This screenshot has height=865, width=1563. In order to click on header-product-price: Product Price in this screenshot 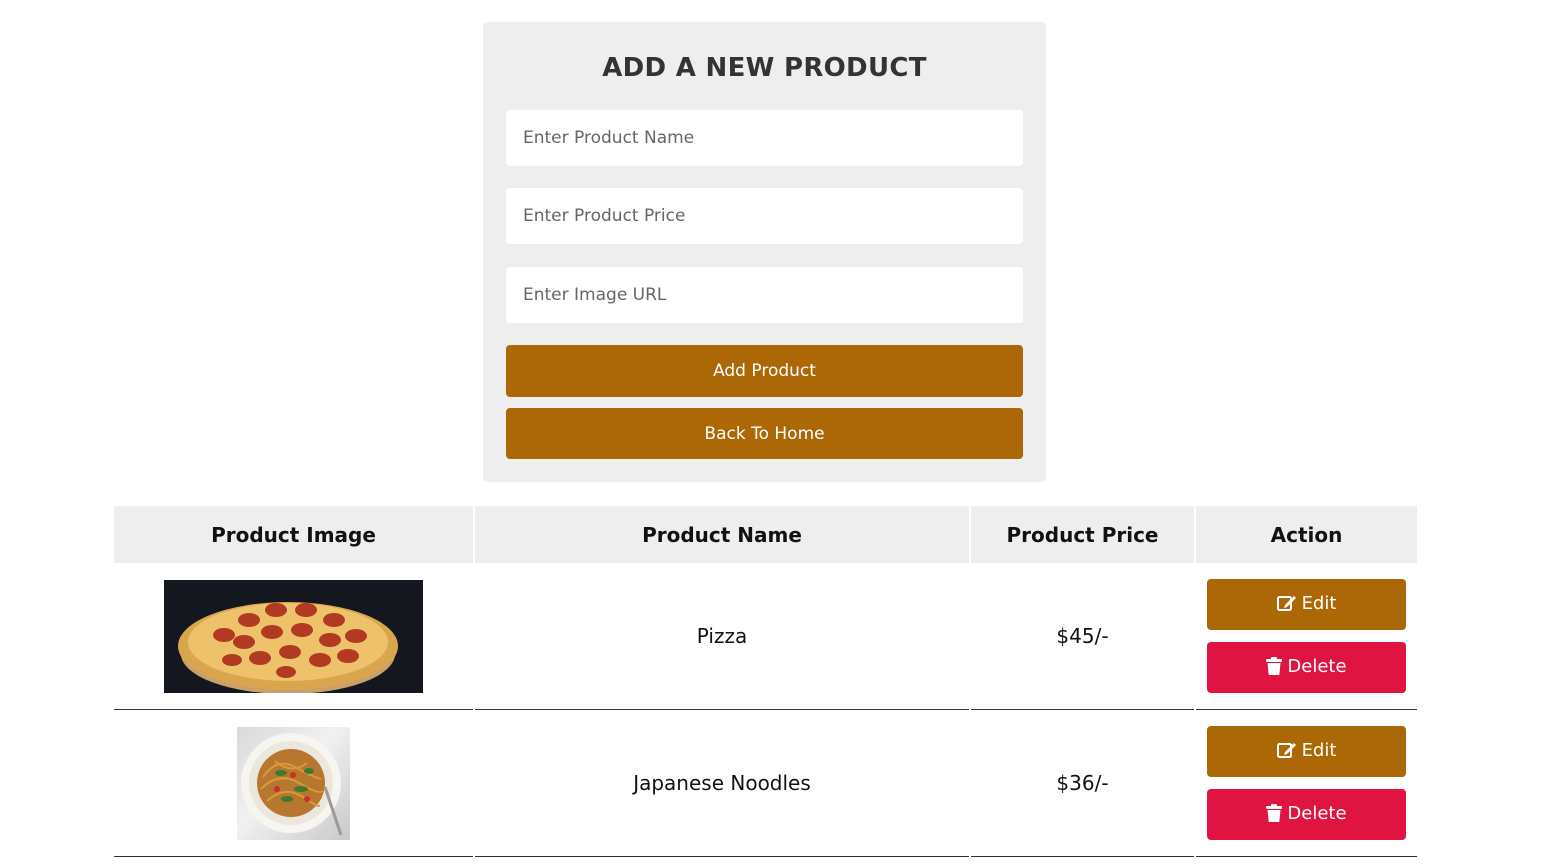, I will do `click(1082, 534)`.